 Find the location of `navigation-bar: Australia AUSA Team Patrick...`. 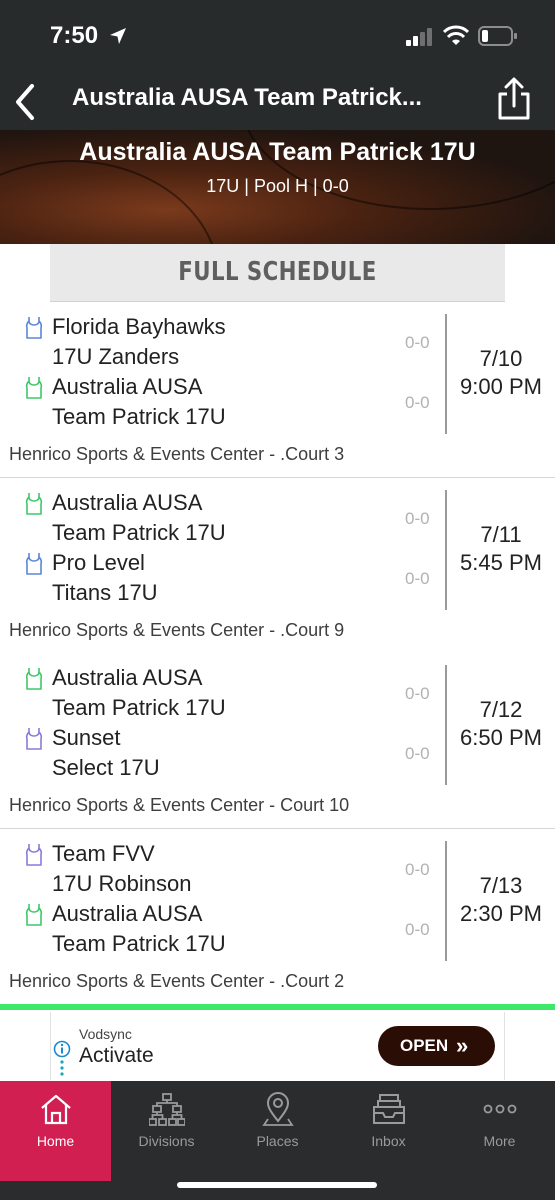

navigation-bar: Australia AUSA Team Patrick... is located at coordinates (277, 100).